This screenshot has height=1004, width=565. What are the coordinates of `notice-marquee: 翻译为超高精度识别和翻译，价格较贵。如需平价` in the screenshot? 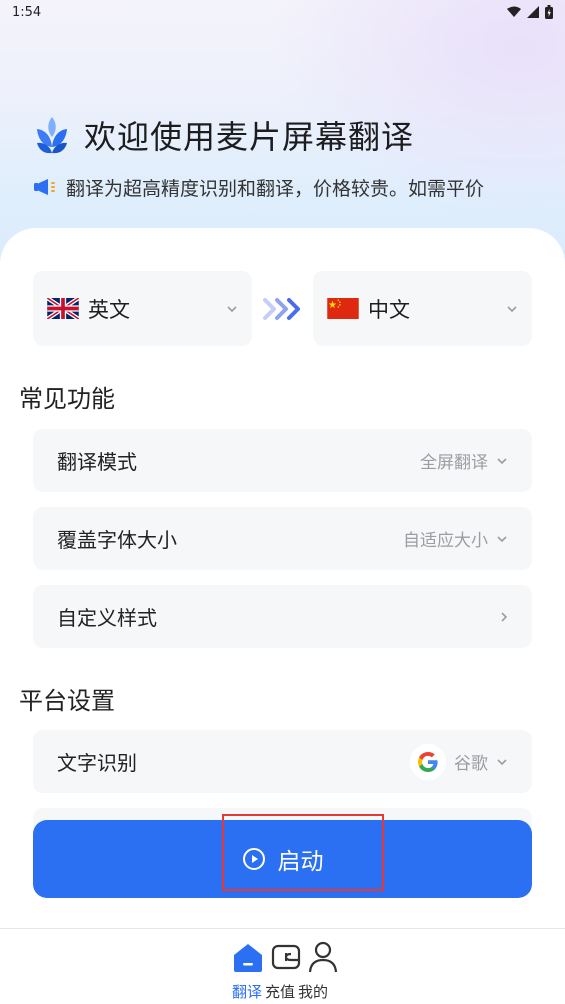 It's located at (284, 187).